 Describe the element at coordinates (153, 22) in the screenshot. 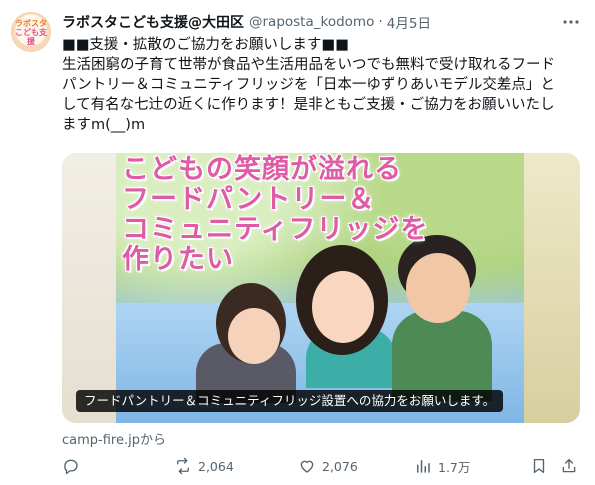

I see `display-name: ラボスタこども支援@大田区` at that location.